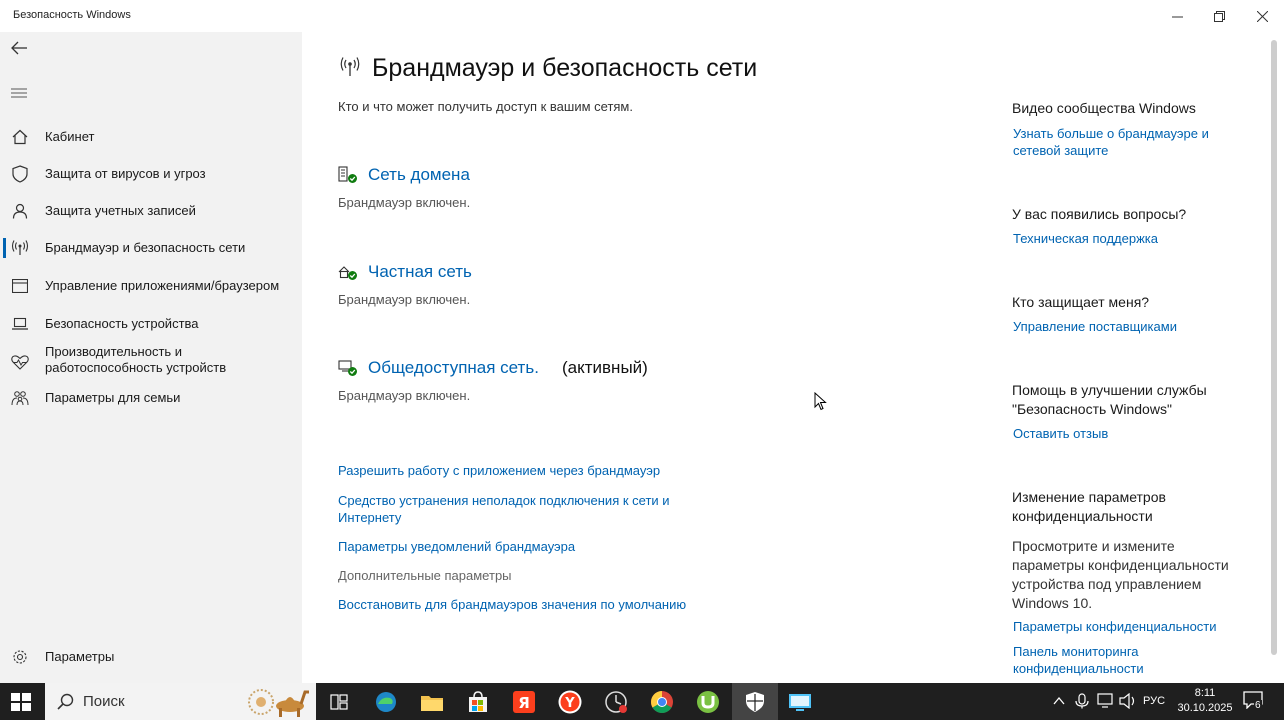  Describe the element at coordinates (370, 517) in the screenshot. I see `troubleshooter-link-line2: Интернету` at that location.